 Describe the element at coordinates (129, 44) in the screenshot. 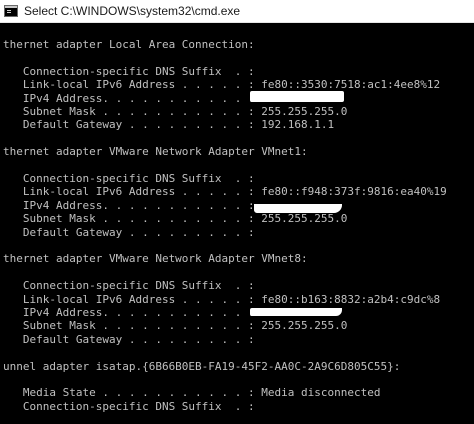

I see `console-line: thernet adapter Local Area Connection:` at that location.